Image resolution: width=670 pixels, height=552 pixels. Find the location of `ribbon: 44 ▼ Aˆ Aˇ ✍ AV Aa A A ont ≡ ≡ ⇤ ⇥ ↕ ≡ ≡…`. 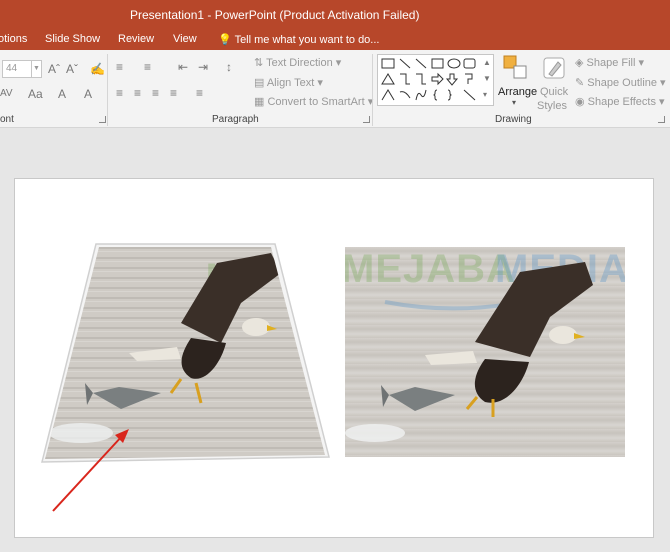

ribbon: 44 ▼ Aˆ Aˇ ✍ AV Aa A A ont ≡ ≡ ⇤ ⇥ ↕ ≡ ≡… is located at coordinates (335, 89).